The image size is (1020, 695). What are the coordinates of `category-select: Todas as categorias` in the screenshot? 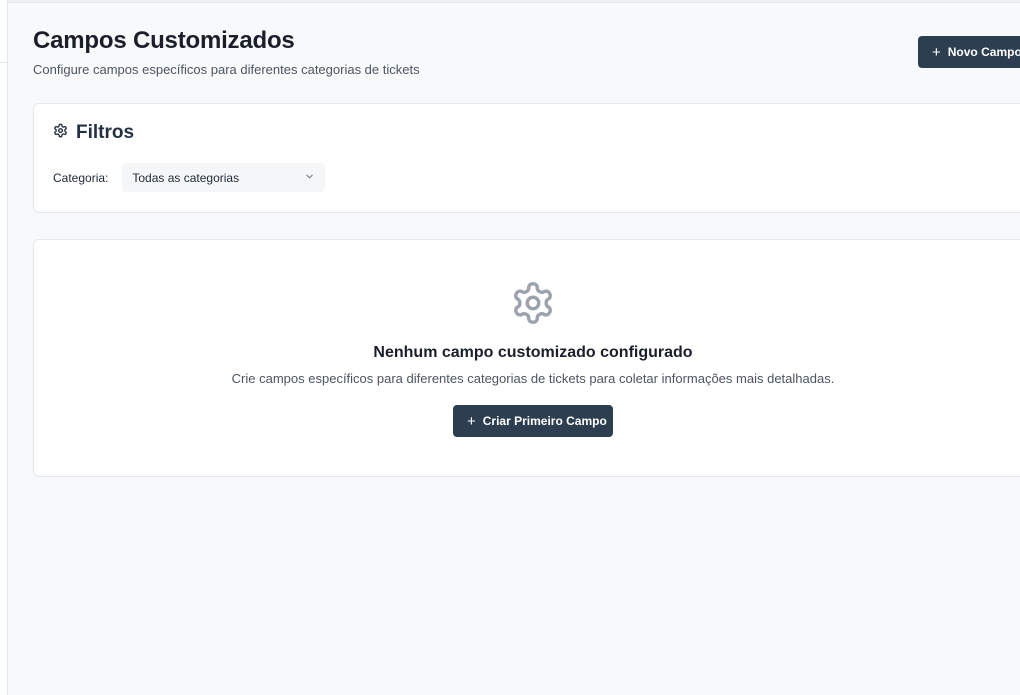 It's located at (224, 177).